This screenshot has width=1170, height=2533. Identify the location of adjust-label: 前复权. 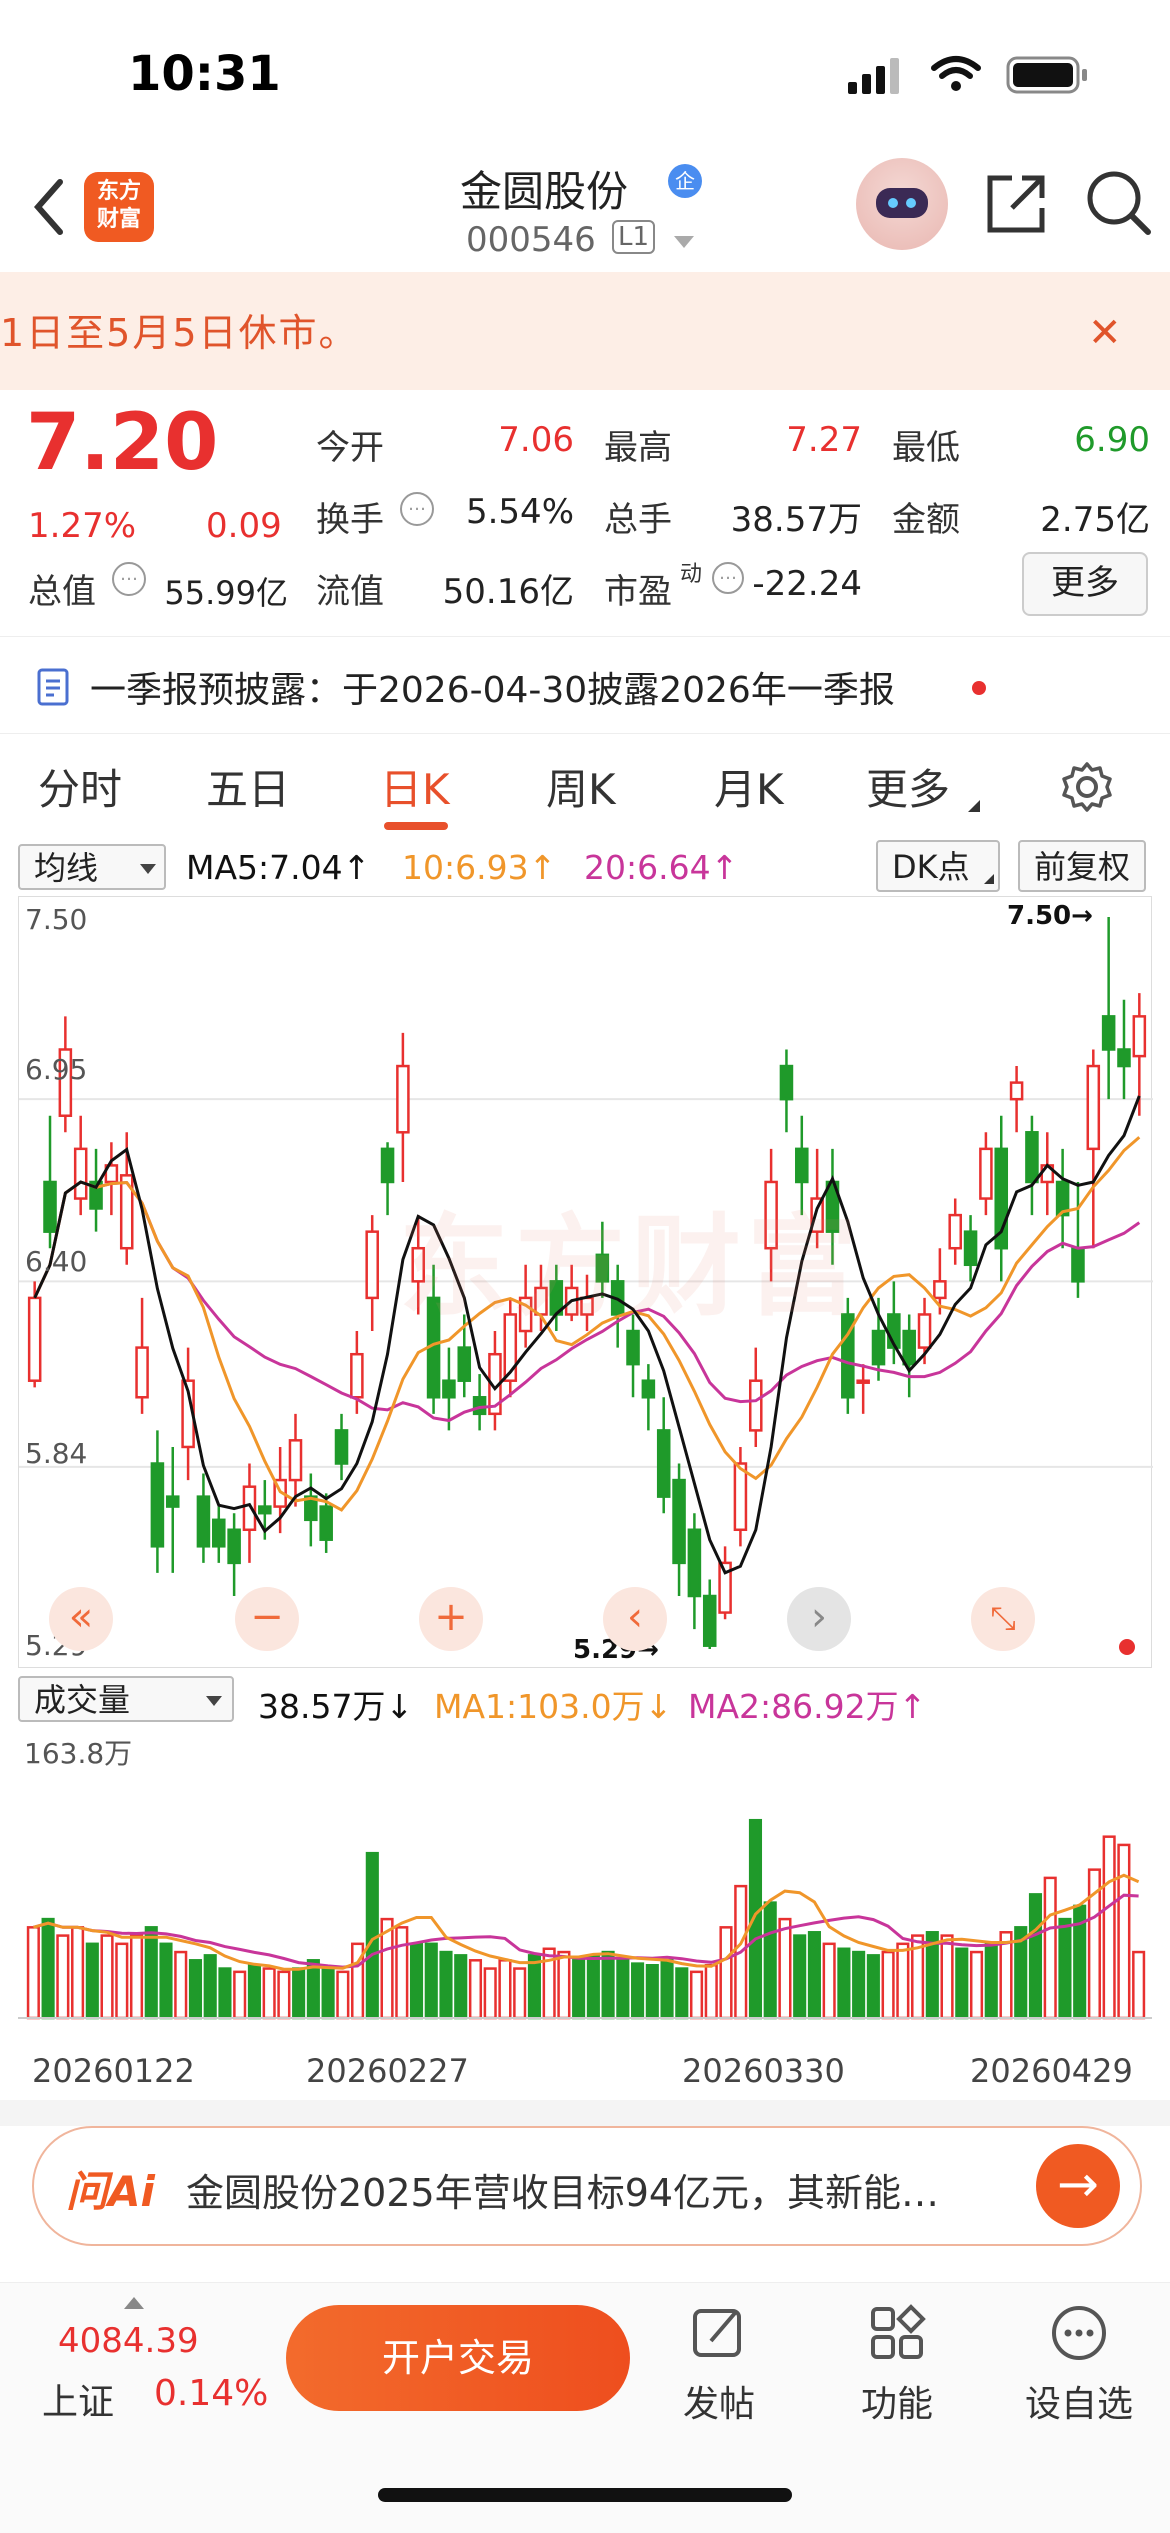
(1082, 867).